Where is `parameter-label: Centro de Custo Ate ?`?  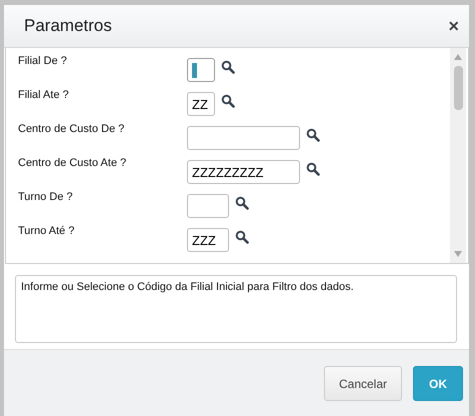 parameter-label: Centro de Custo Ate ? is located at coordinates (73, 162).